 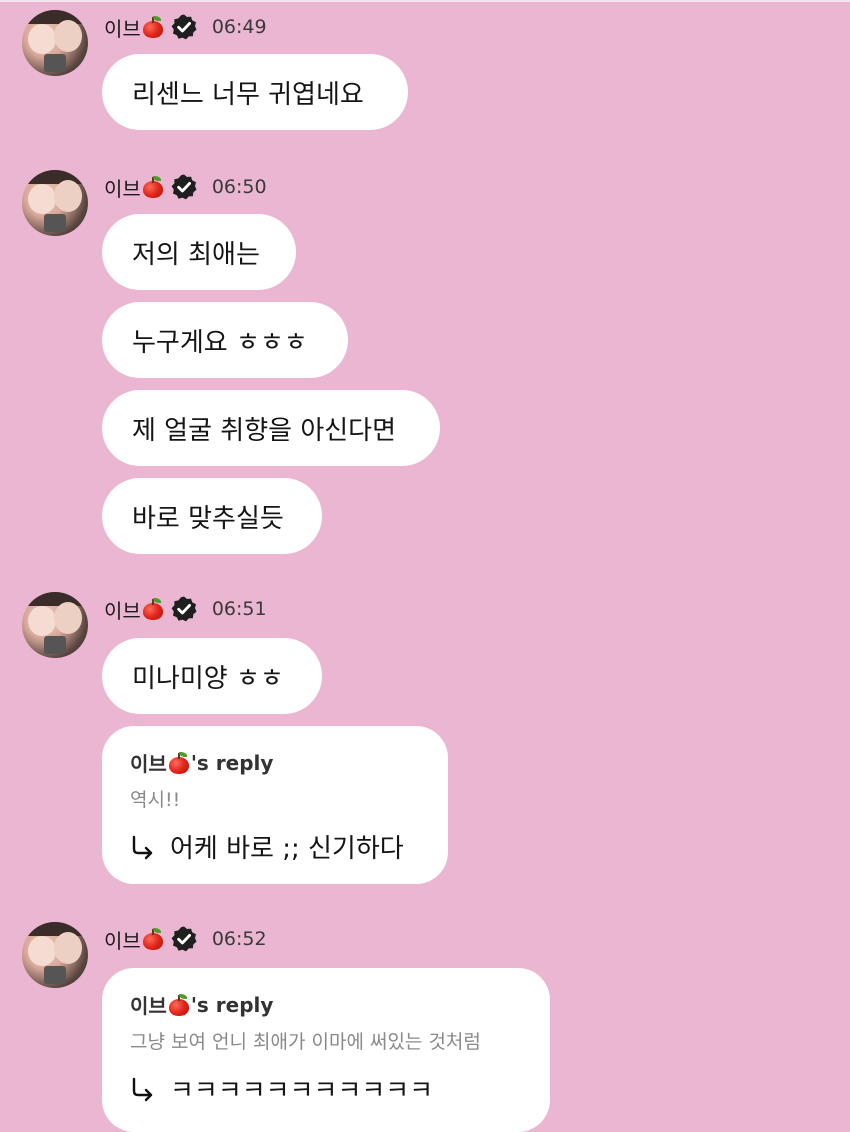 What do you see at coordinates (302, 1091) in the screenshot?
I see `reply-text: ㅋㅋㅋㅋㅋㅋㅋㅋㅋㅋㅋ` at bounding box center [302, 1091].